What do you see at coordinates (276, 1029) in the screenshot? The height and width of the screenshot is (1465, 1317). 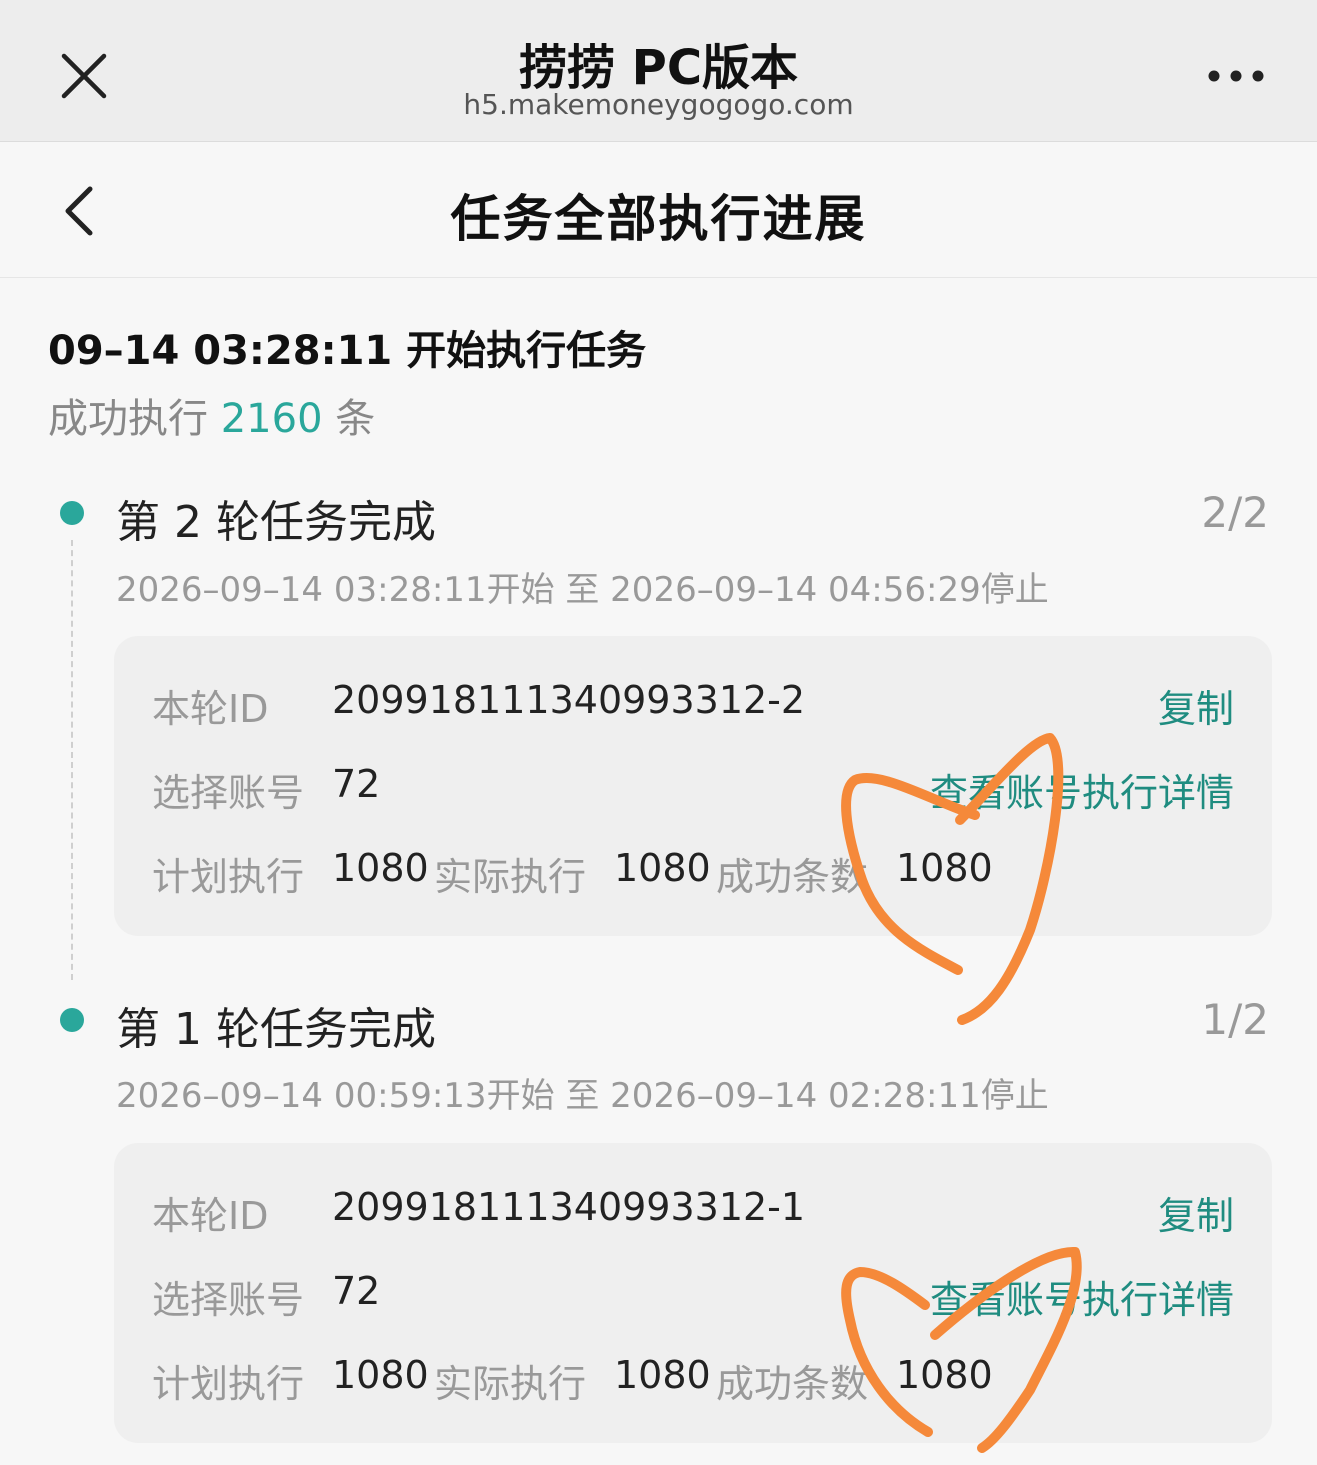 I see `round-title: 第 1 轮任务完成` at bounding box center [276, 1029].